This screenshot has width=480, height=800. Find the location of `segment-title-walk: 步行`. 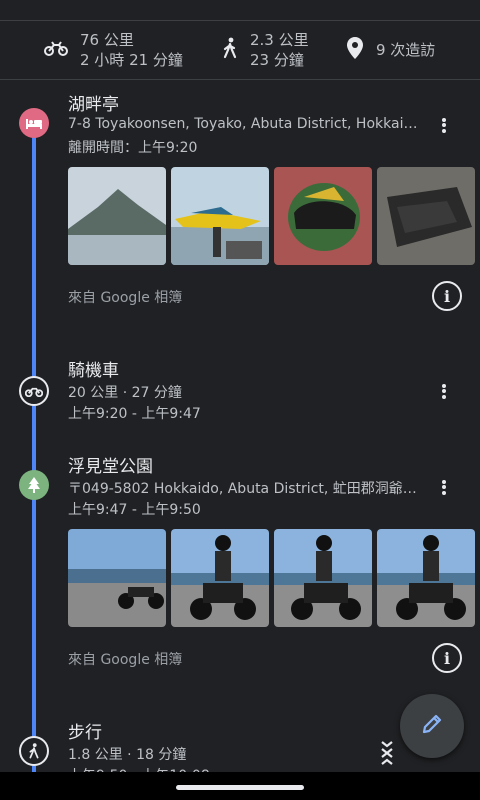

segment-title-walk: 步行 is located at coordinates (85, 730).